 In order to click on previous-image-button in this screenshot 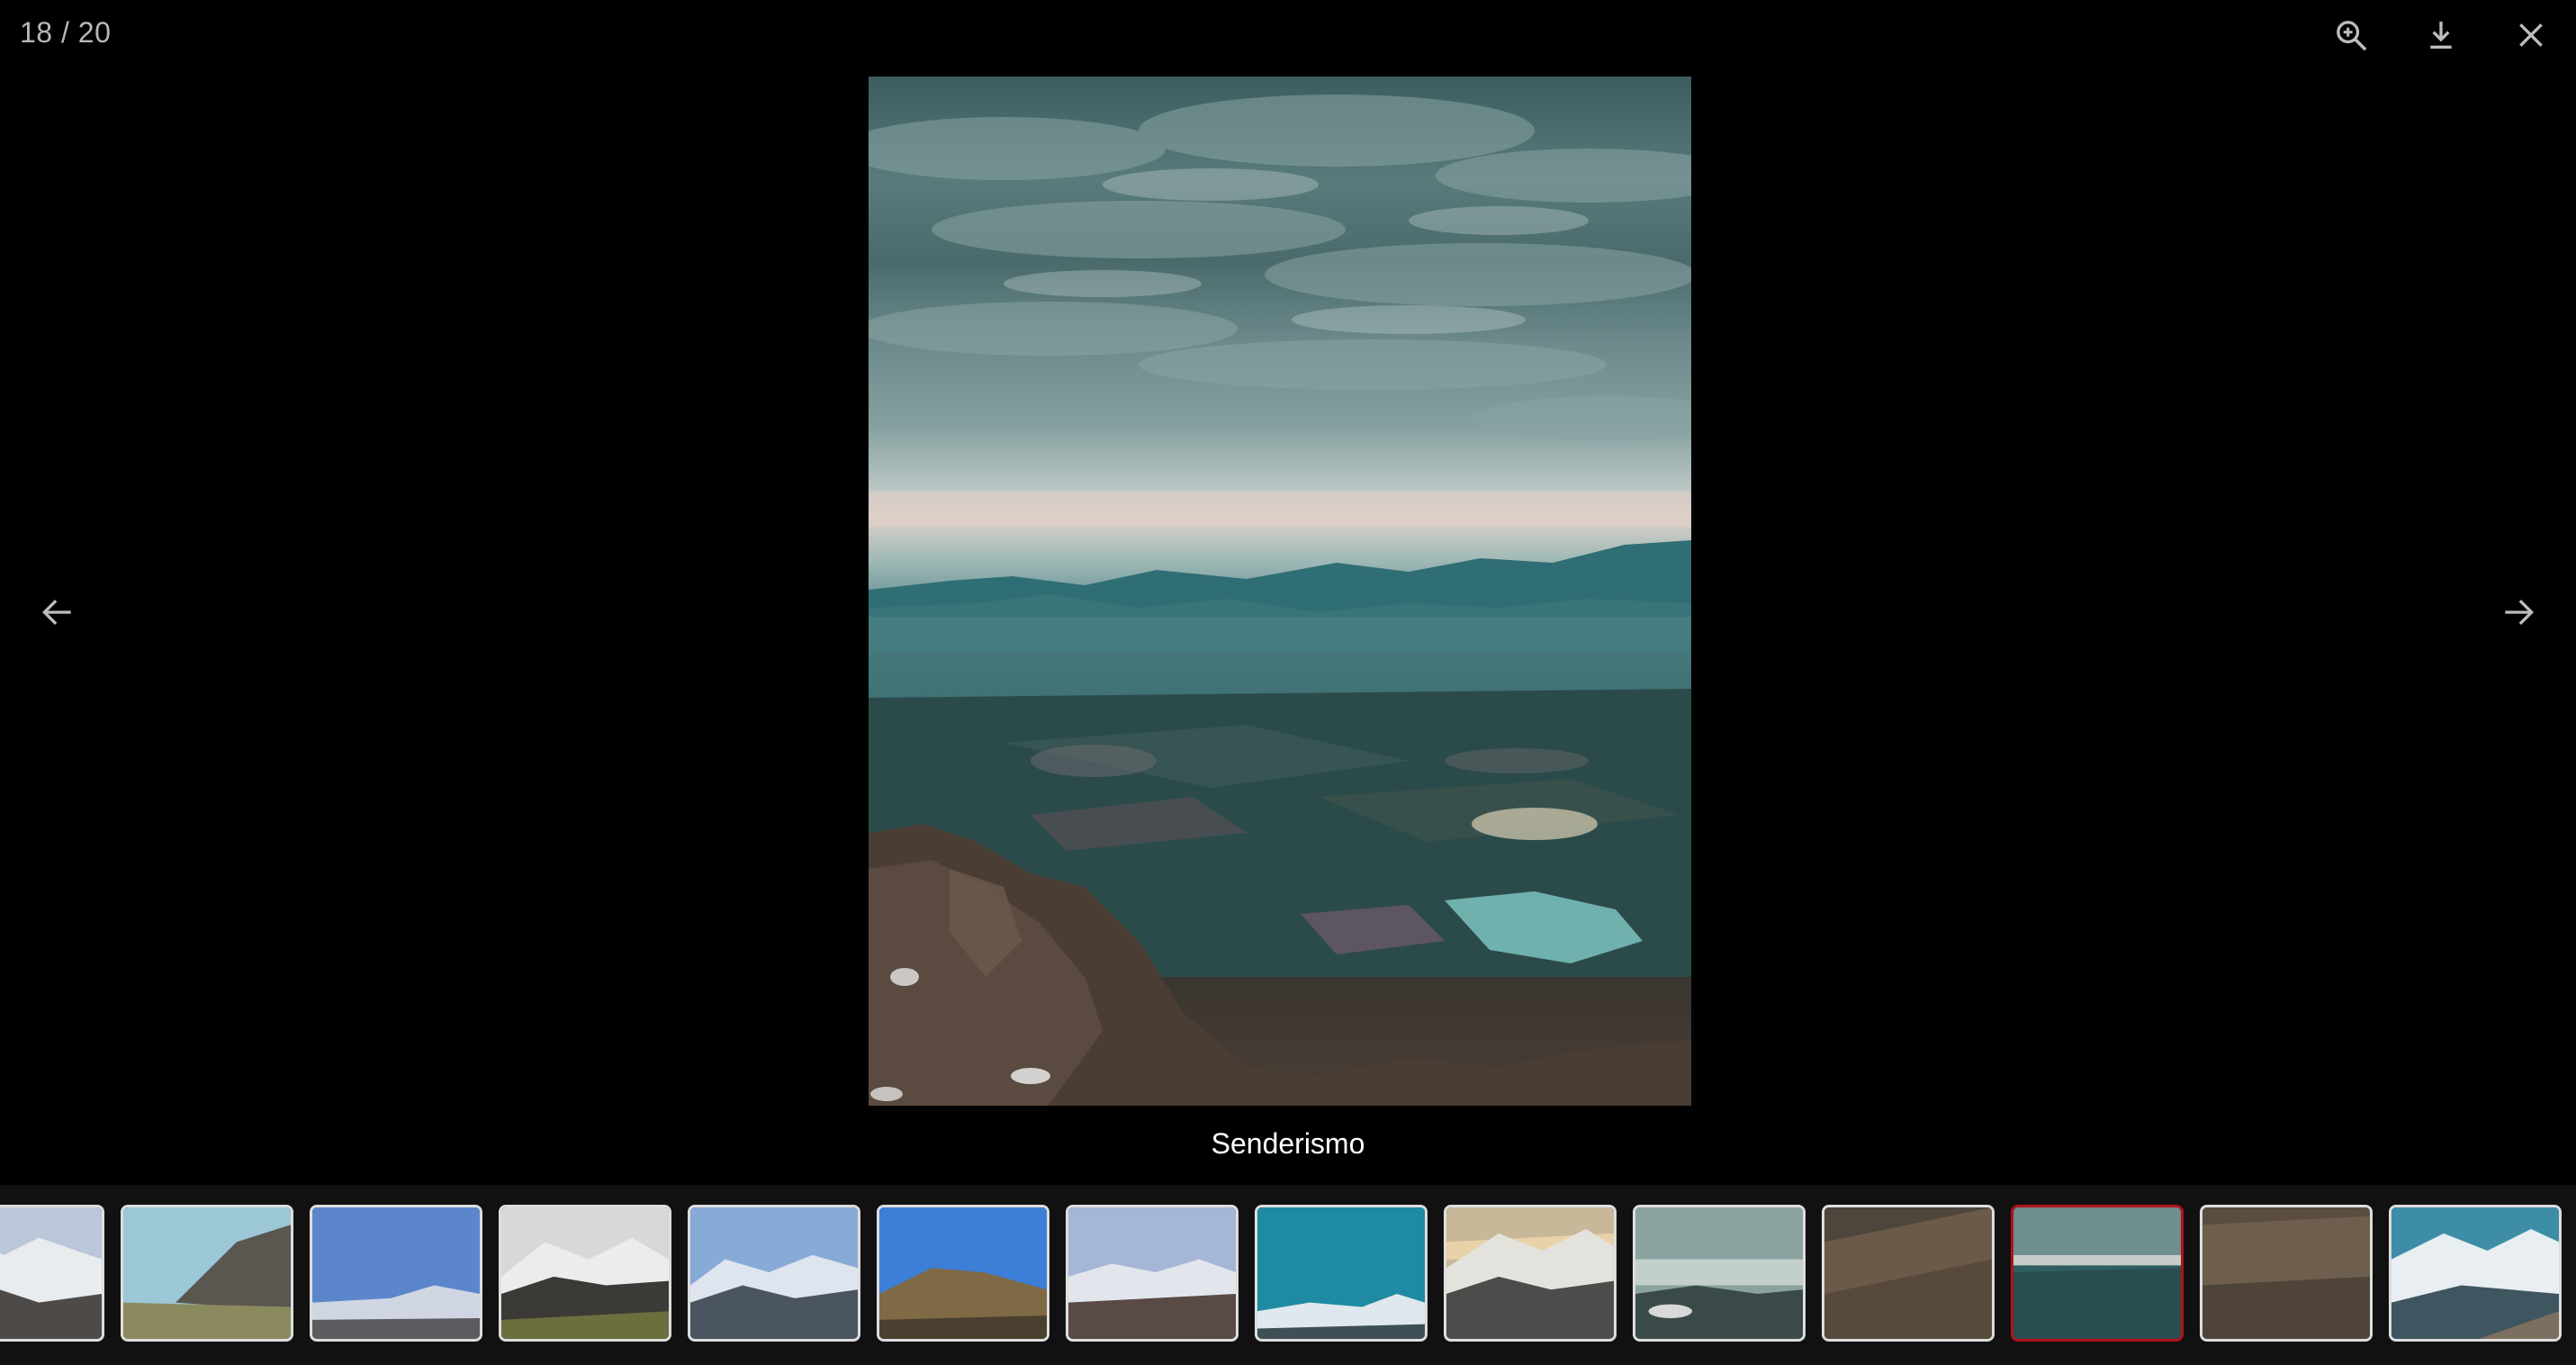, I will do `click(58, 612)`.